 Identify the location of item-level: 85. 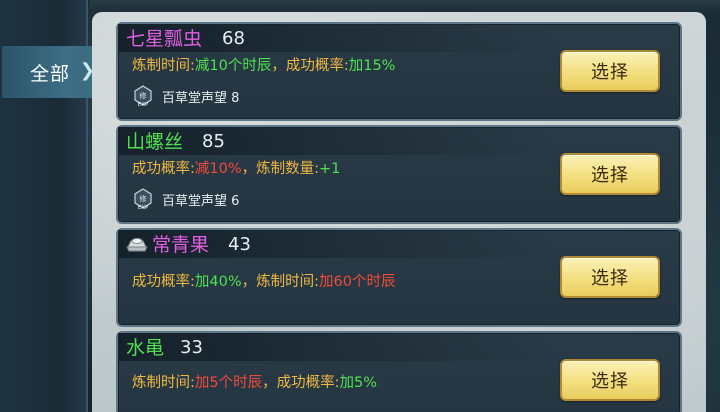
(213, 141).